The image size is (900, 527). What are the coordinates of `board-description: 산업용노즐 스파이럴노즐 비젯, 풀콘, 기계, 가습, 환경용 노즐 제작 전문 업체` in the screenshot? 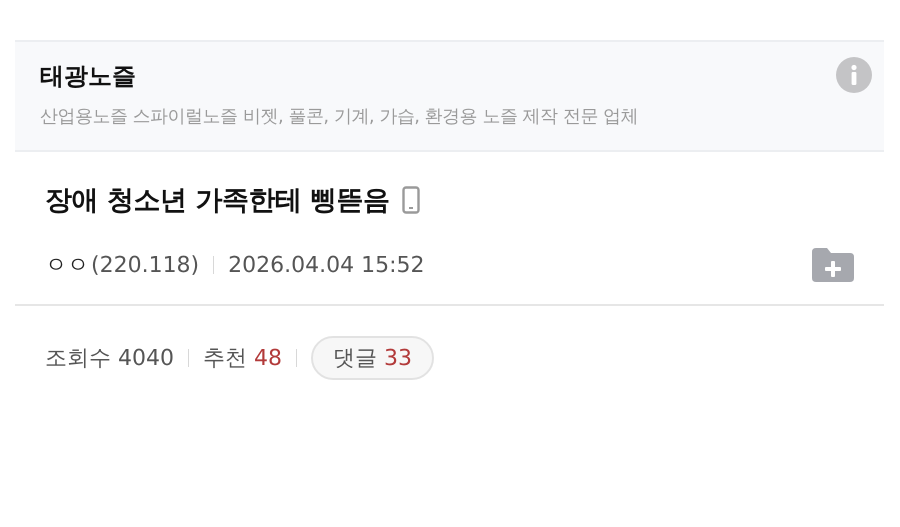 It's located at (339, 116).